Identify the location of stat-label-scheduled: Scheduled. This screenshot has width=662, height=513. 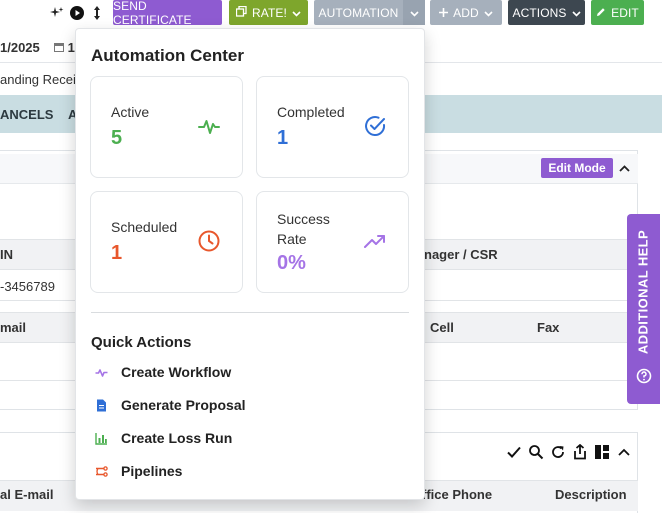
(144, 227).